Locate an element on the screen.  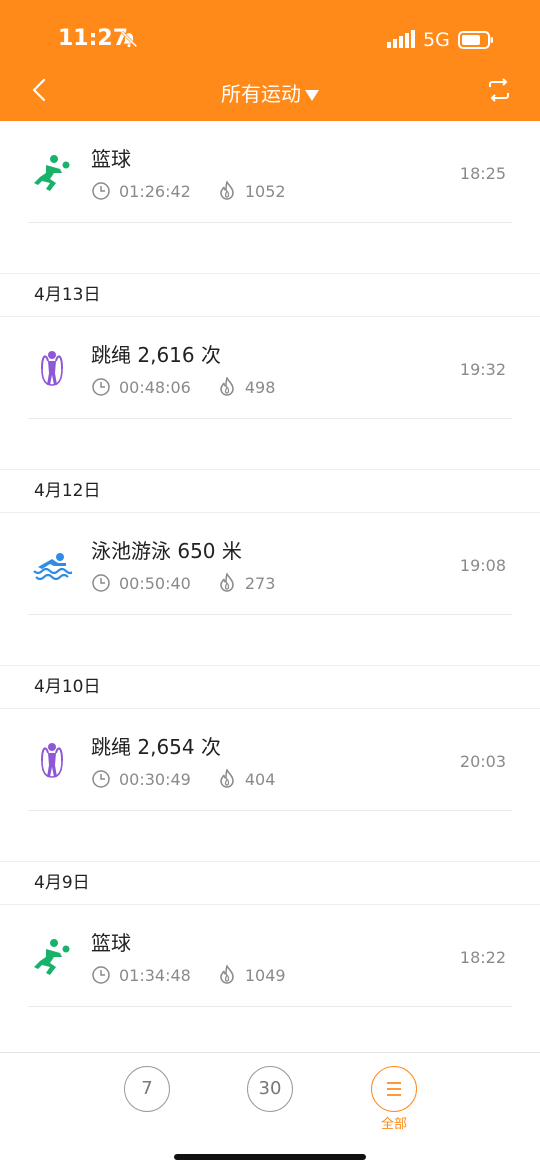
activity-time: 18:25 is located at coordinates (482, 173).